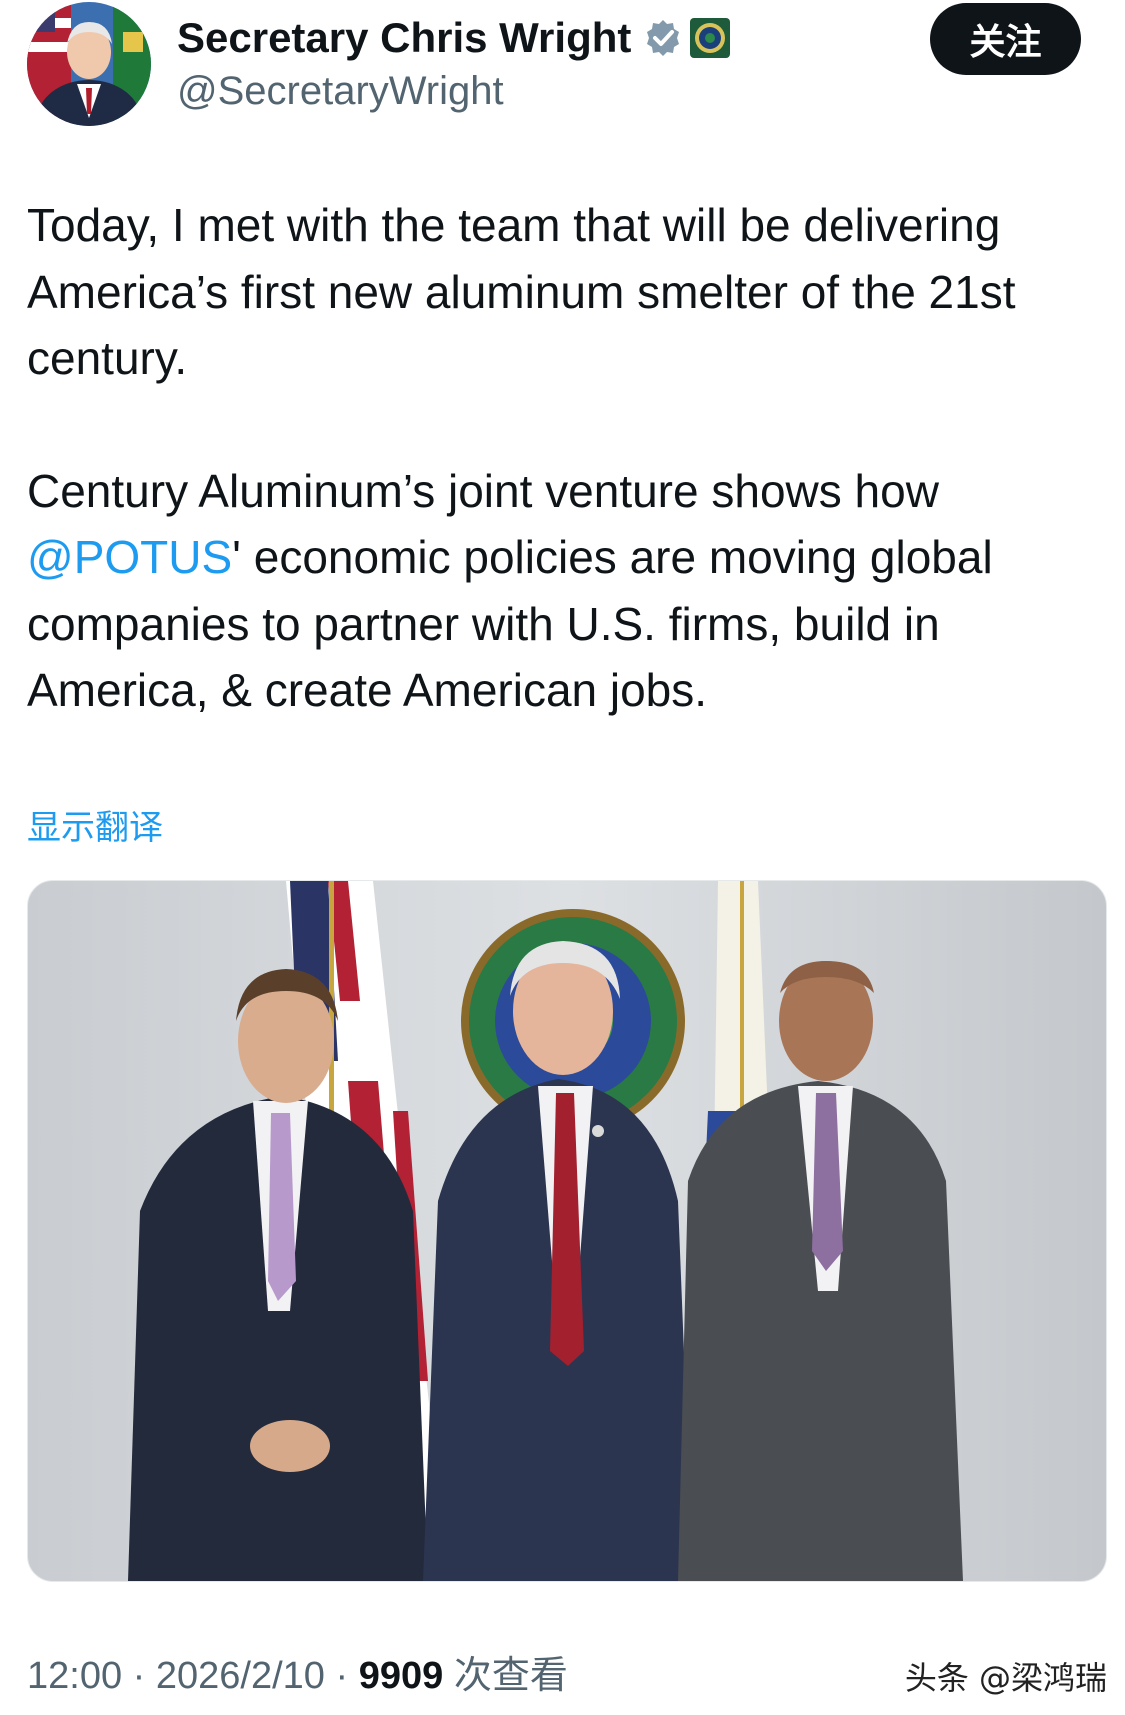 Image resolution: width=1125 pixels, height=1715 pixels. I want to click on tweet-metadata: 12:00 · 2026/2/10 · 9909 次查看, so click(297, 1675).